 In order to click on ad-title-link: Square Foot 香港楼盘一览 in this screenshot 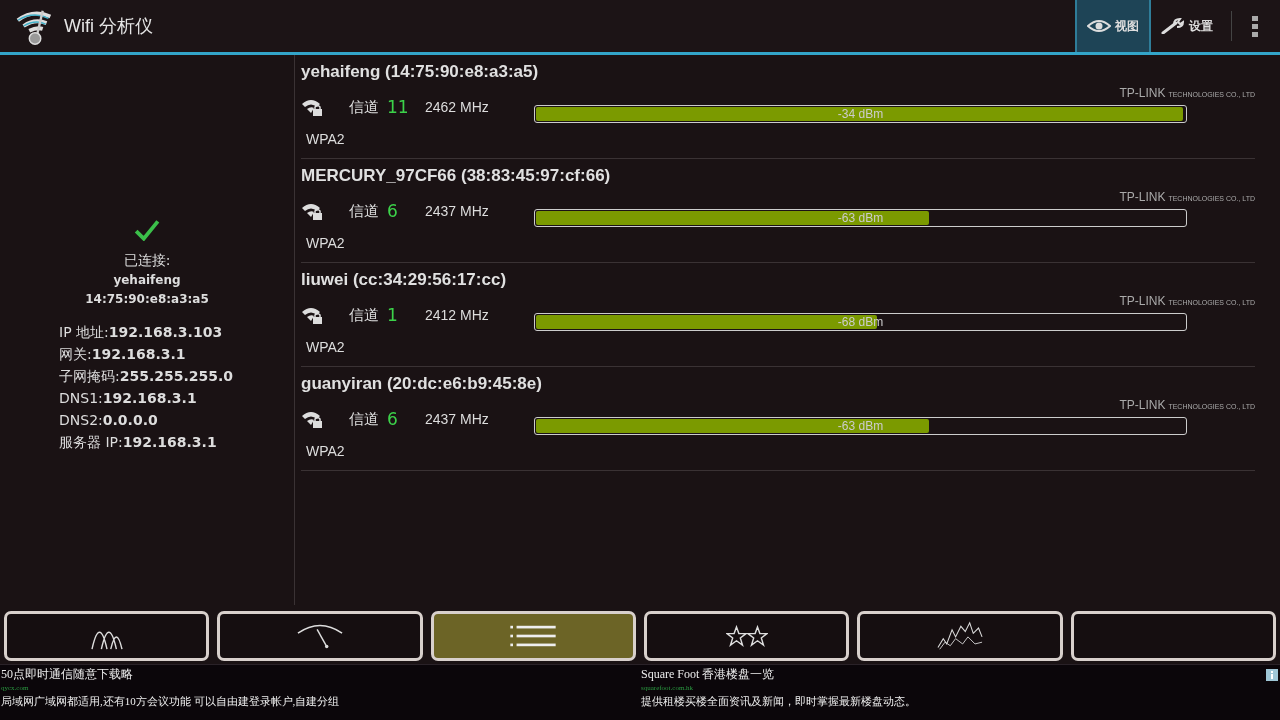, I will do `click(960, 674)`.